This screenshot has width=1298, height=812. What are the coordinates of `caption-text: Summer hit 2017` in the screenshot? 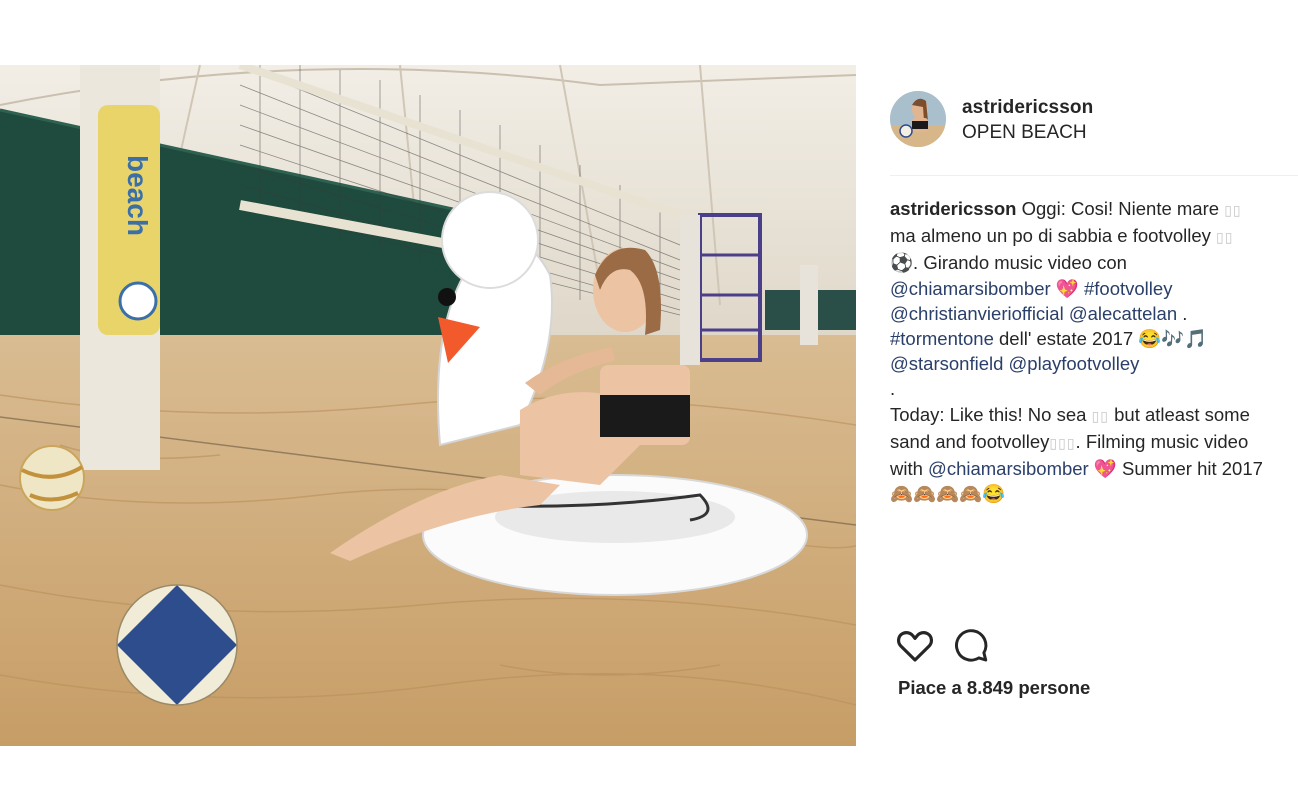 It's located at (1189, 469).